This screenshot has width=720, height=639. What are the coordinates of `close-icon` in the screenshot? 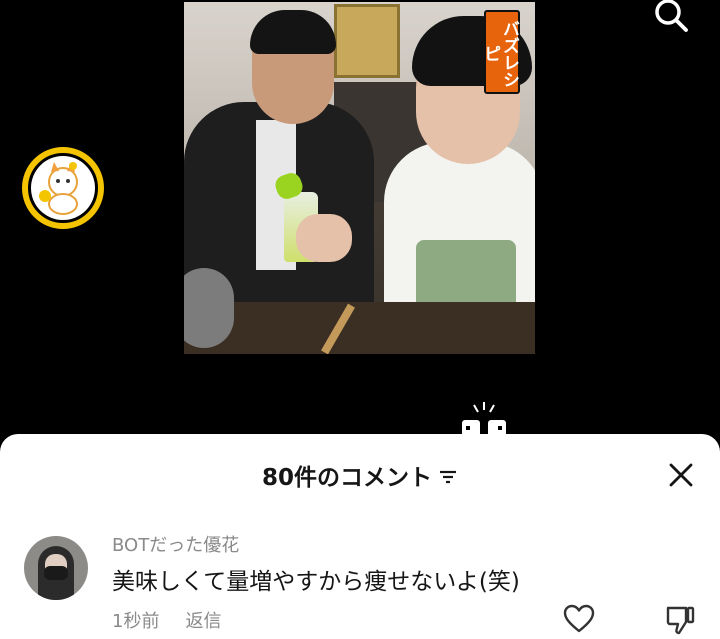 It's located at (681, 475).